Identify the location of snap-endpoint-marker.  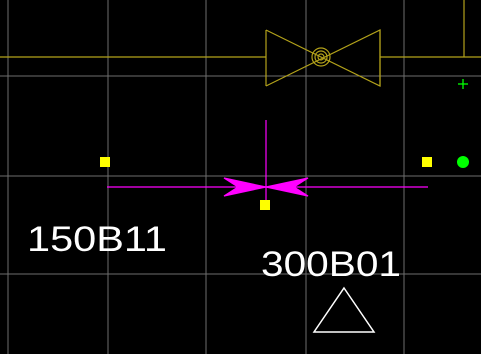
(463, 162).